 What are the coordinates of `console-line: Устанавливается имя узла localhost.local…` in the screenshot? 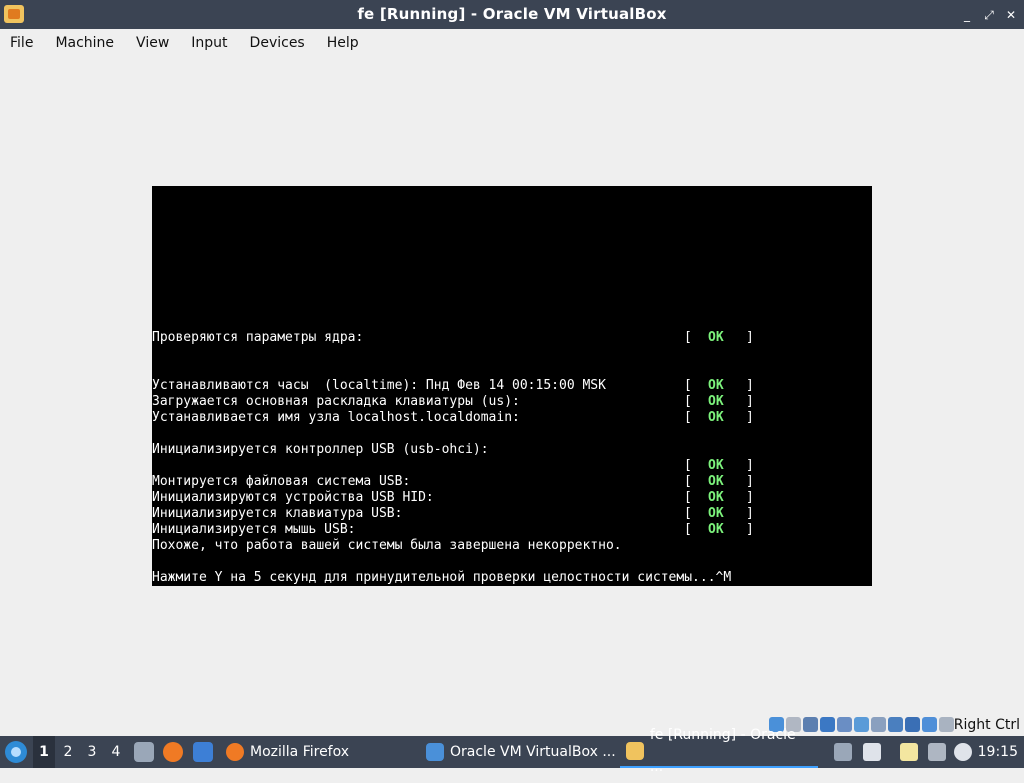 It's located at (512, 418).